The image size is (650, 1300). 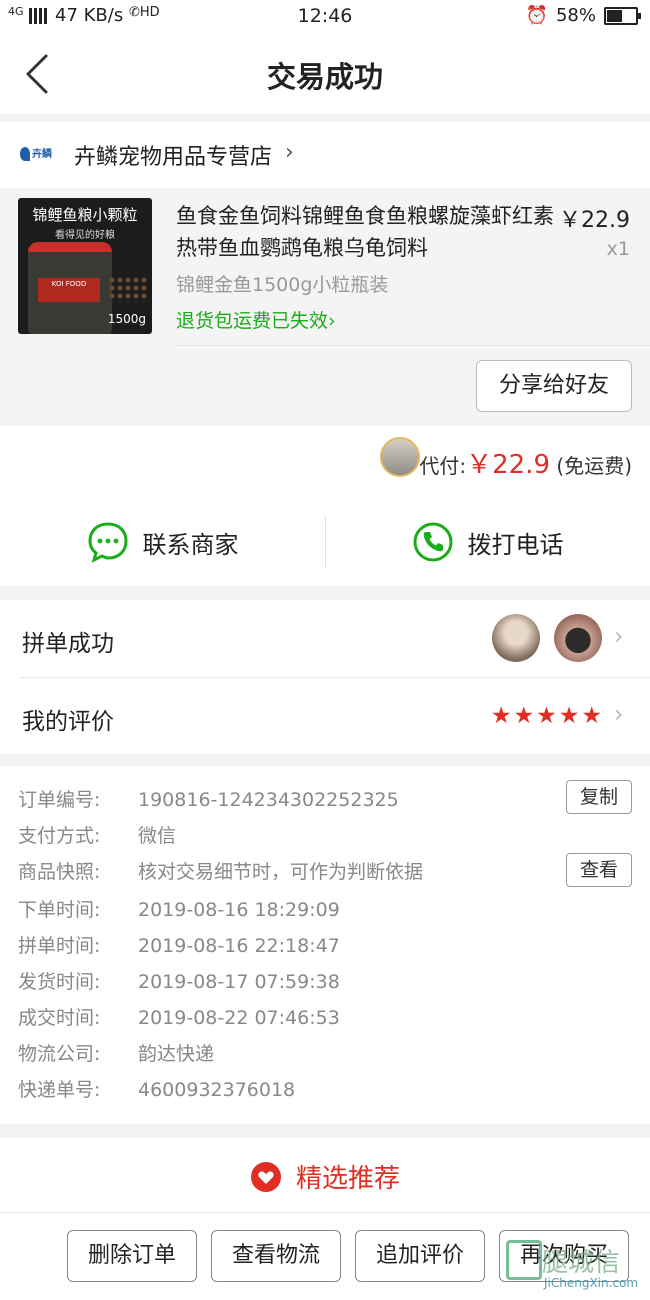 I want to click on share-to-friend-button: 分享给好友, so click(x=554, y=386).